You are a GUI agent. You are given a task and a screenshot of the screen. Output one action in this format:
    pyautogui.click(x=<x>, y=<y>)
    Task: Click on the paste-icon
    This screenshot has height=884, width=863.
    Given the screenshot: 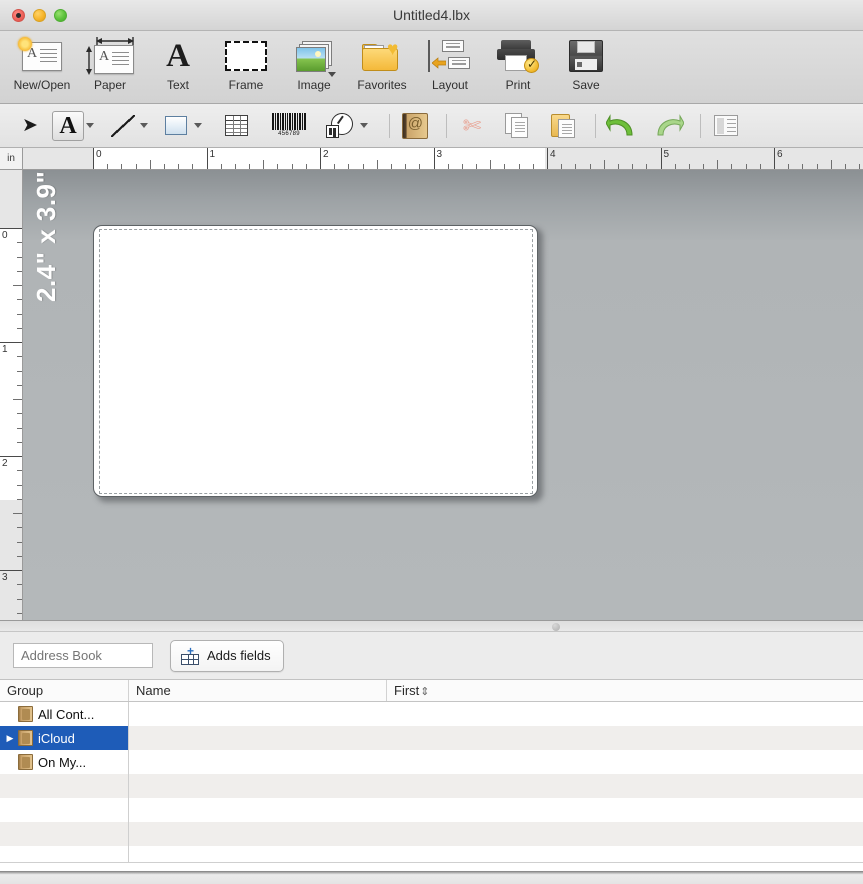 What is the action you would take?
    pyautogui.click(x=564, y=126)
    